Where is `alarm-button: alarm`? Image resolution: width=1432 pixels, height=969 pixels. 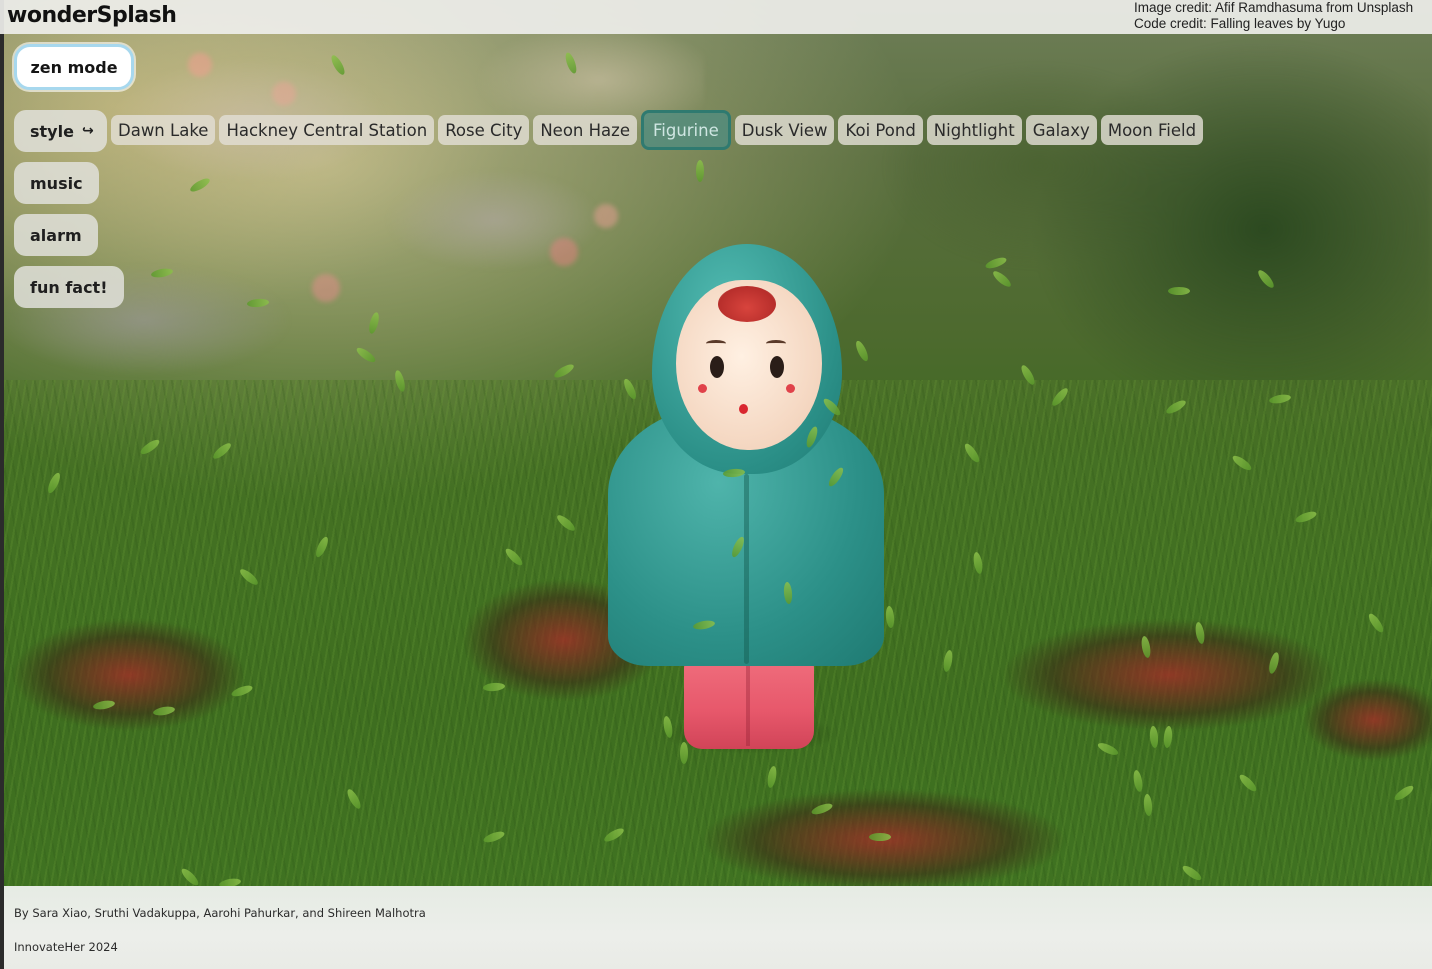 alarm-button: alarm is located at coordinates (56, 235).